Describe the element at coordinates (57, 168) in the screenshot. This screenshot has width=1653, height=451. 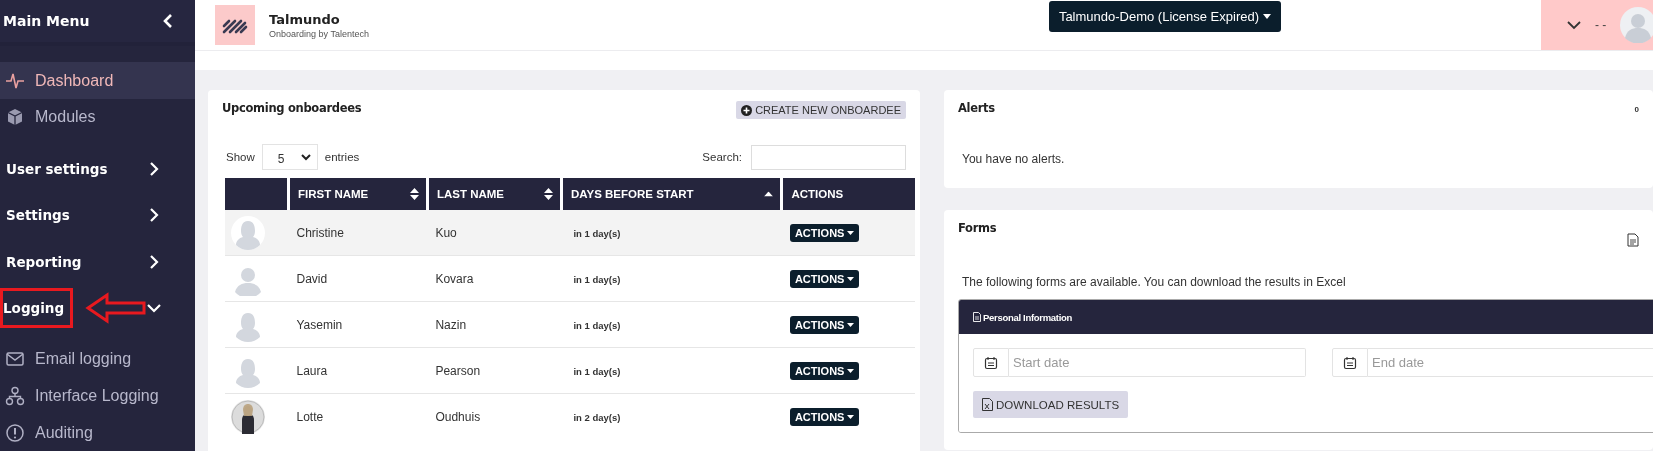
I see `sidebar-section: User settings` at that location.